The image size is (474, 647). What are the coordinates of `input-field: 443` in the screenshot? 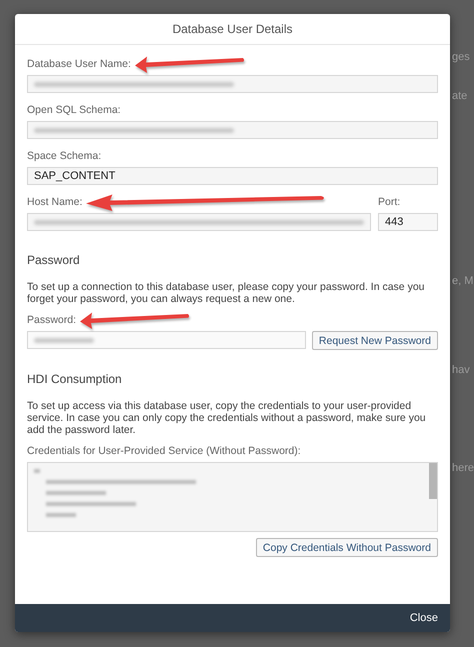 It's located at (408, 222).